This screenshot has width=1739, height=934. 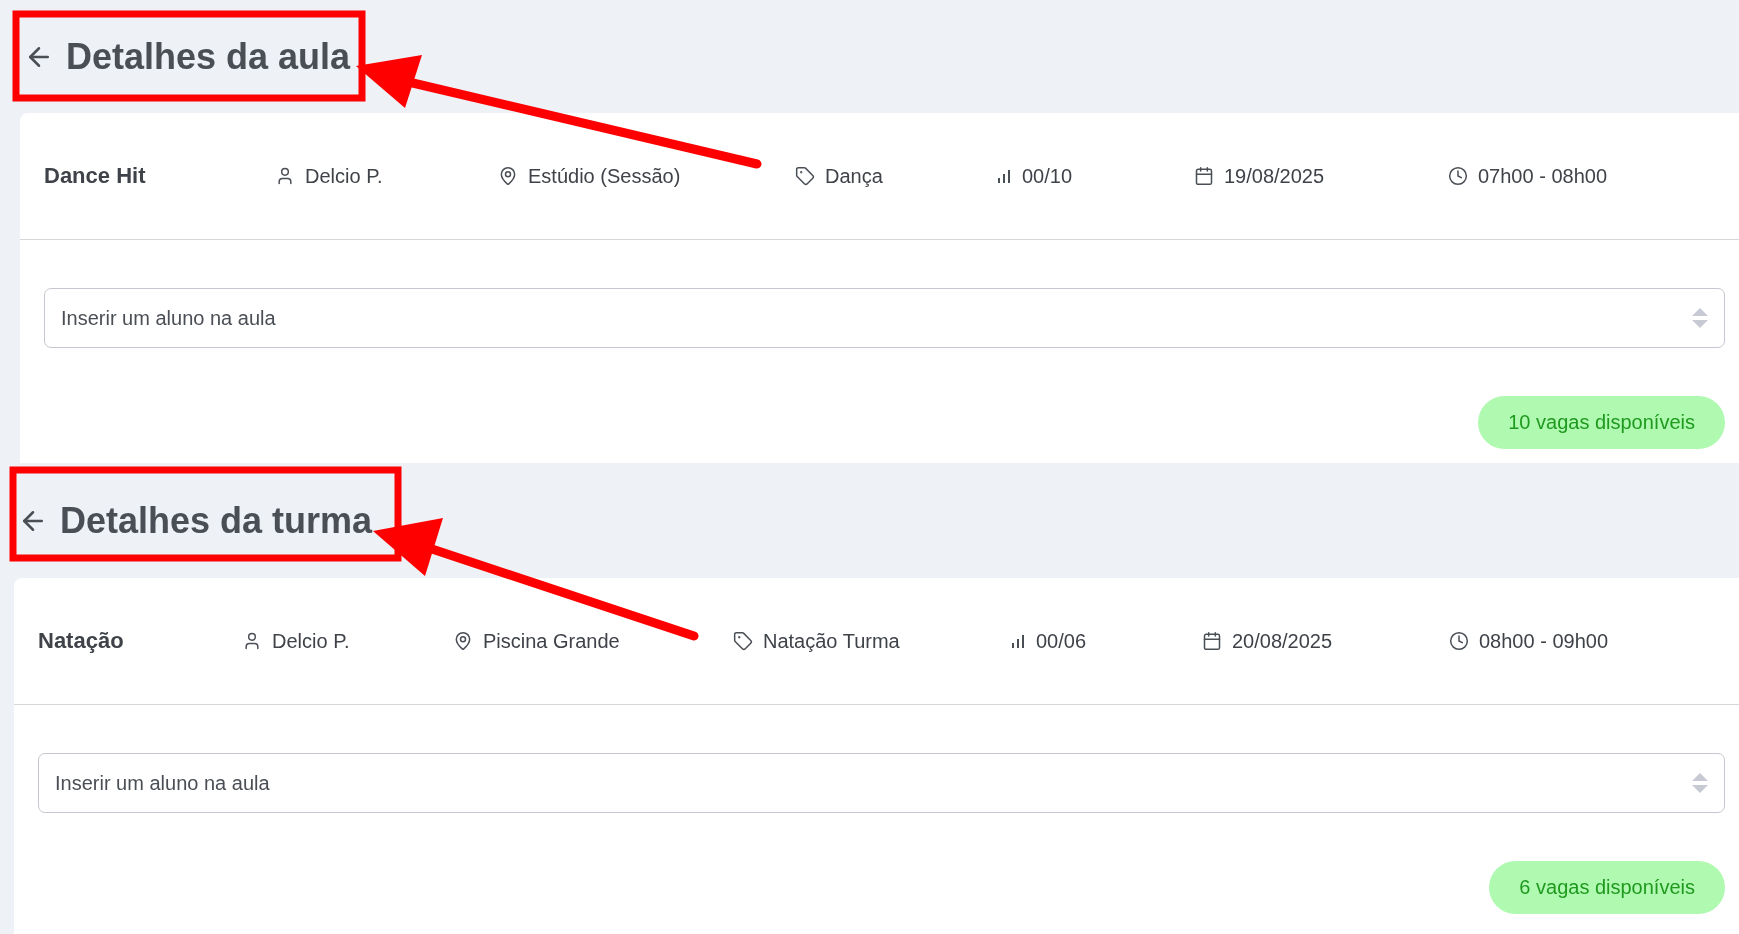 What do you see at coordinates (95, 176) in the screenshot?
I see `class-name: Dance Hit` at bounding box center [95, 176].